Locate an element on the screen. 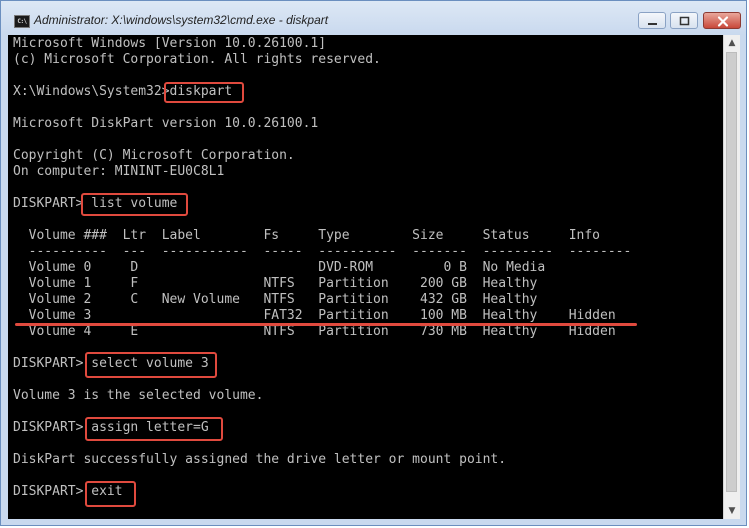 This screenshot has height=528, width=749. highlight-box-diskpart is located at coordinates (204, 92).